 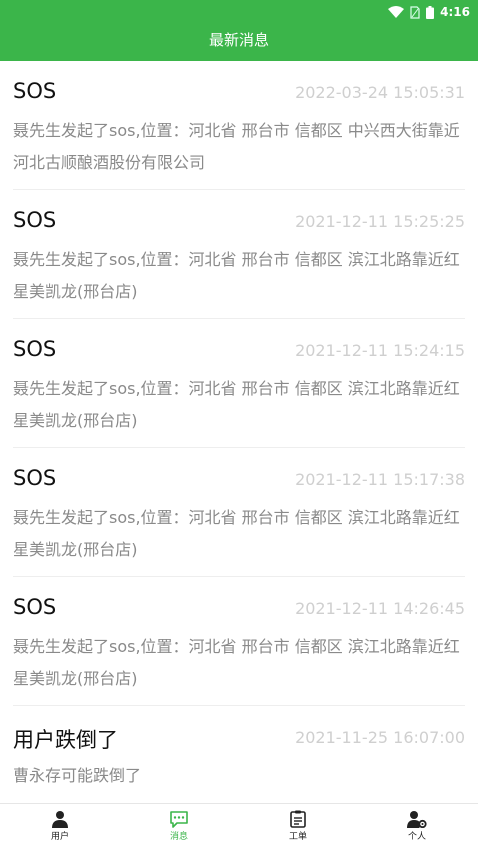 What do you see at coordinates (179, 830) in the screenshot?
I see `tab-messages: 消息` at bounding box center [179, 830].